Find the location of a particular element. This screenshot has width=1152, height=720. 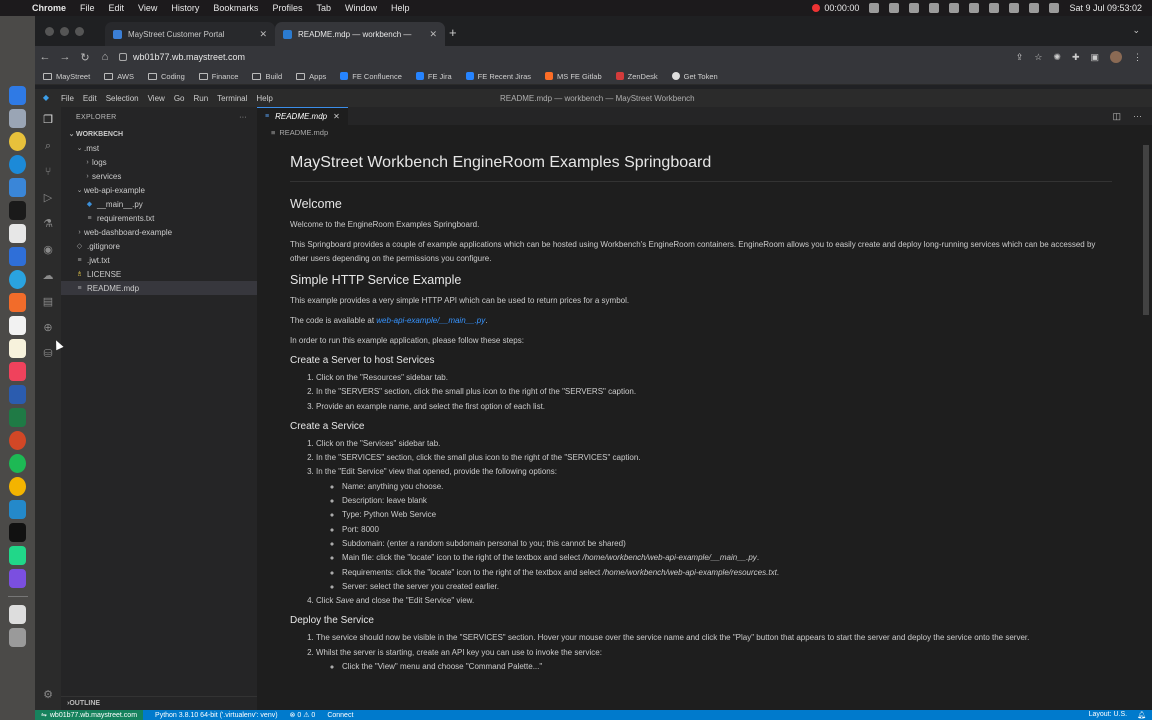

notes-icon is located at coordinates (17, 348).